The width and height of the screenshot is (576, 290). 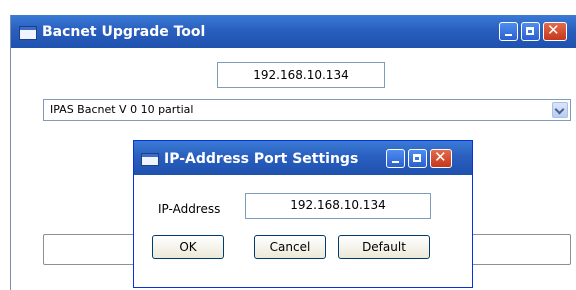 What do you see at coordinates (307, 110) in the screenshot?
I see `version-select: IPAS Bacnet V 0 10 partial` at bounding box center [307, 110].